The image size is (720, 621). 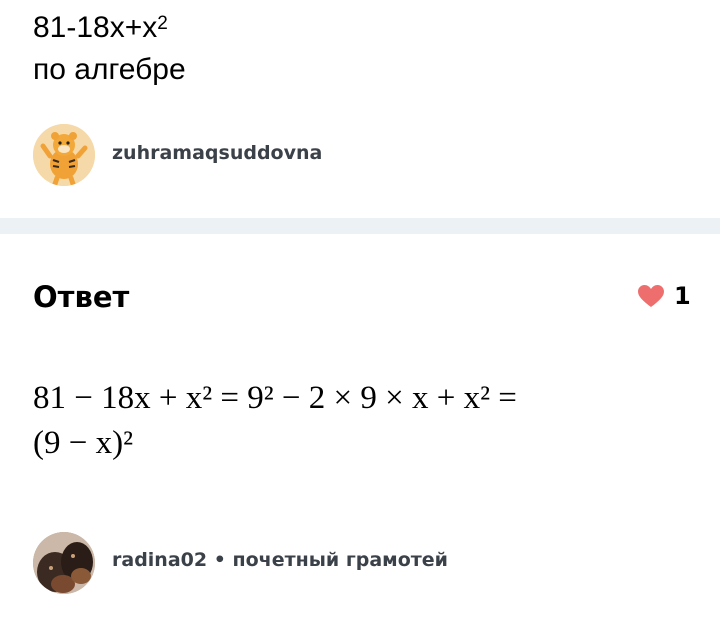 I want to click on solution-line-1: 81 − 18x + x² = 9² − 2 × 9 × x + x² =, so click(x=275, y=398).